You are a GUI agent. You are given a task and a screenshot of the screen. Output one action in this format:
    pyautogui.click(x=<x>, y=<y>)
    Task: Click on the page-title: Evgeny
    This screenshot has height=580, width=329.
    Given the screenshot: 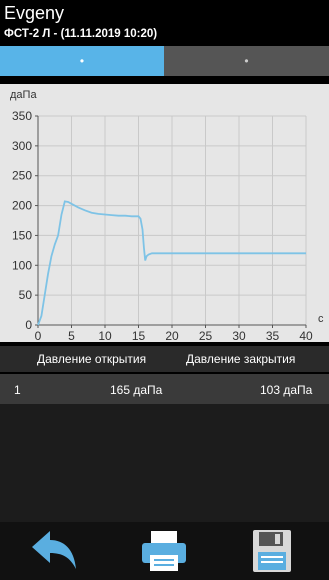 What is the action you would take?
    pyautogui.click(x=34, y=13)
    